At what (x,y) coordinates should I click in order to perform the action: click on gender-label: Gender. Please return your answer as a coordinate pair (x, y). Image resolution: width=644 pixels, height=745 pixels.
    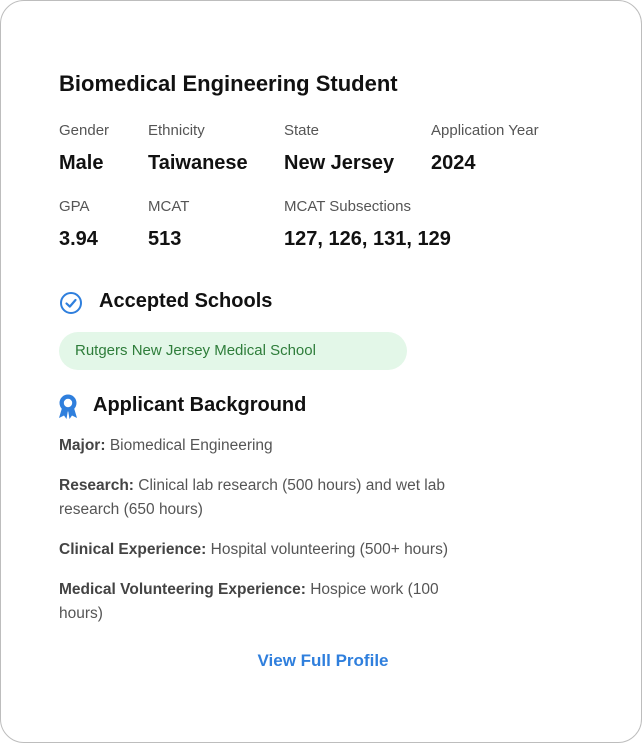
    Looking at the image, I should click on (84, 130).